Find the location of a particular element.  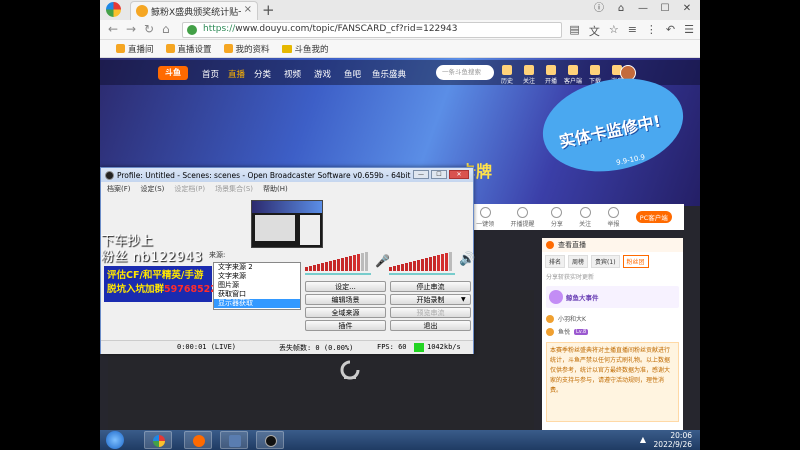

taskbar-app is located at coordinates (198, 440).